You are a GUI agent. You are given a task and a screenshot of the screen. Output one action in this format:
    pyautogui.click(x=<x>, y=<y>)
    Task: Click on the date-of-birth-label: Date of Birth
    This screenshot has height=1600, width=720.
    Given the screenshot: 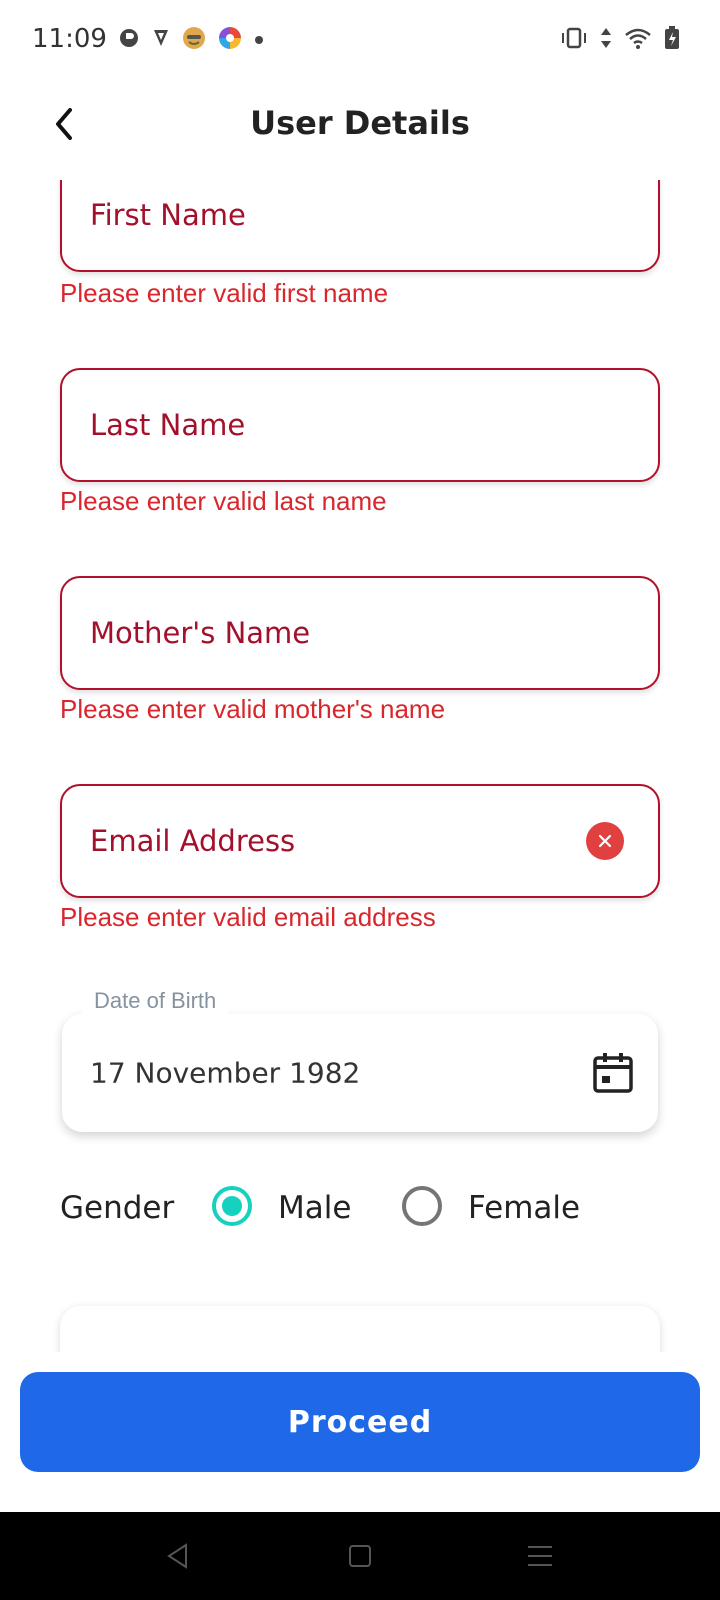 What is the action you would take?
    pyautogui.click(x=155, y=1001)
    